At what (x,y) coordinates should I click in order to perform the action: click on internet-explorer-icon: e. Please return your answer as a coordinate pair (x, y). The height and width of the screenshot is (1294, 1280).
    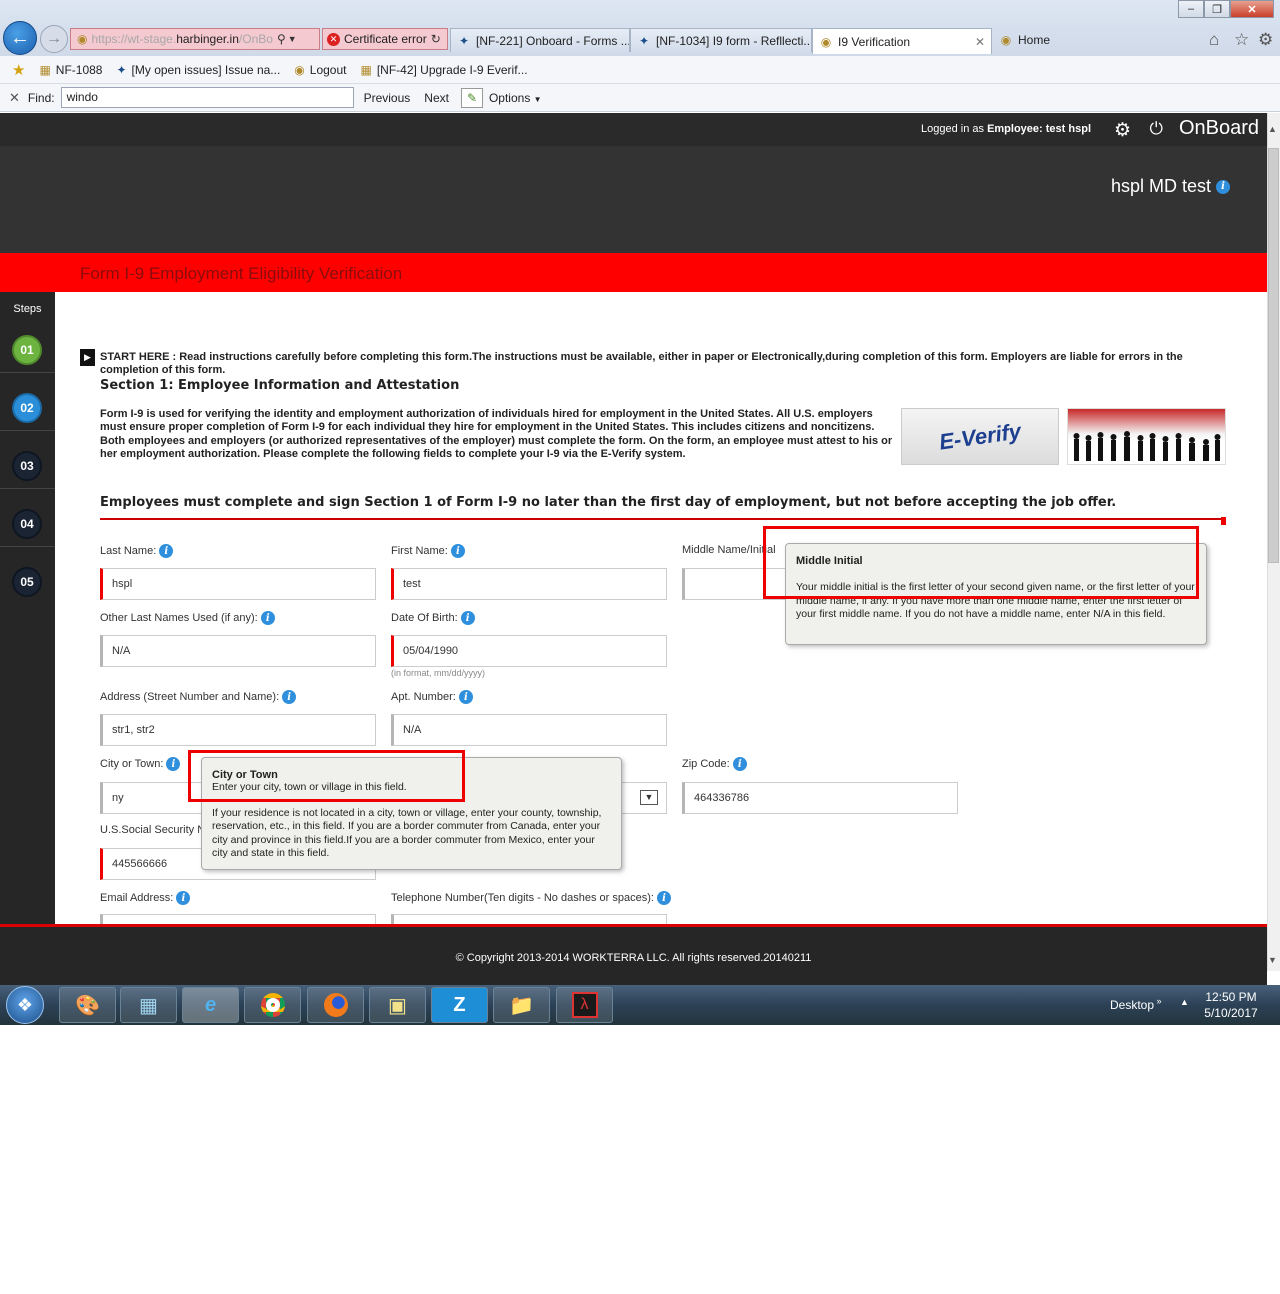
    Looking at the image, I should click on (210, 1004).